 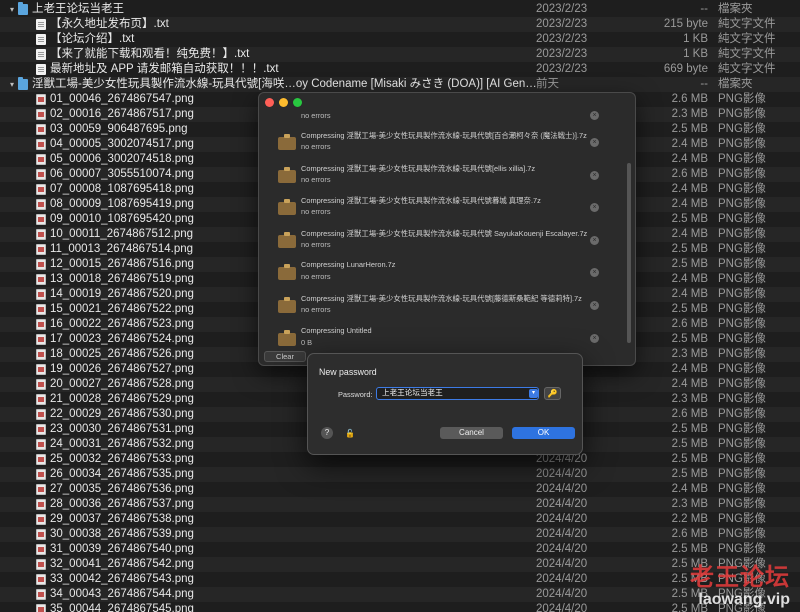 I want to click on minimize-window-button, so click(x=283, y=102).